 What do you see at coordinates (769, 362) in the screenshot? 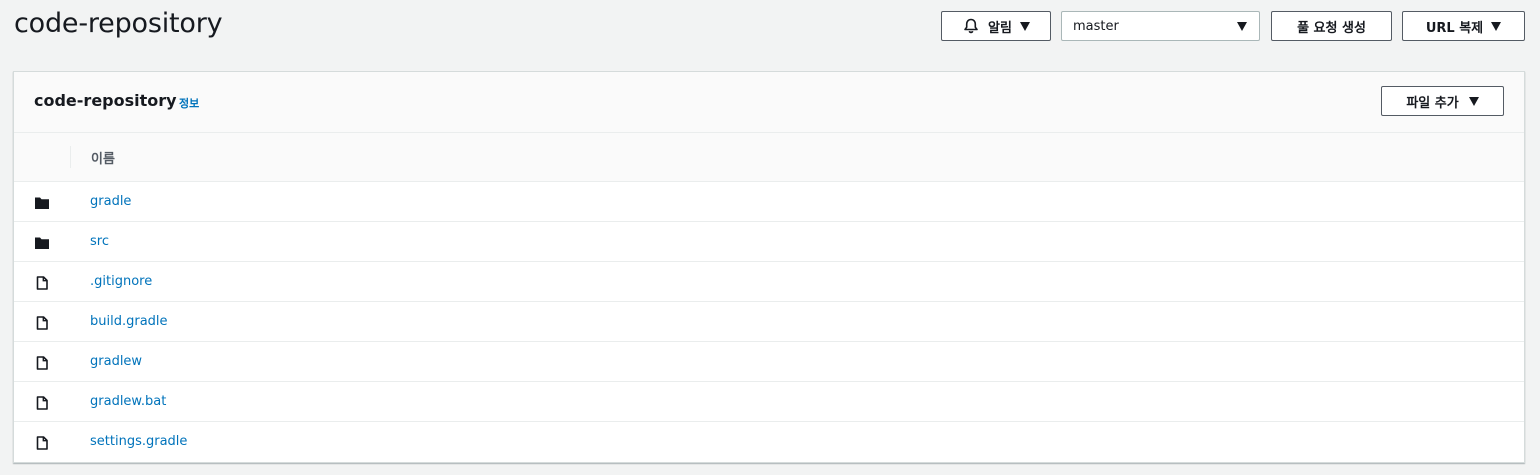
I see `table-row: gradlew` at bounding box center [769, 362].